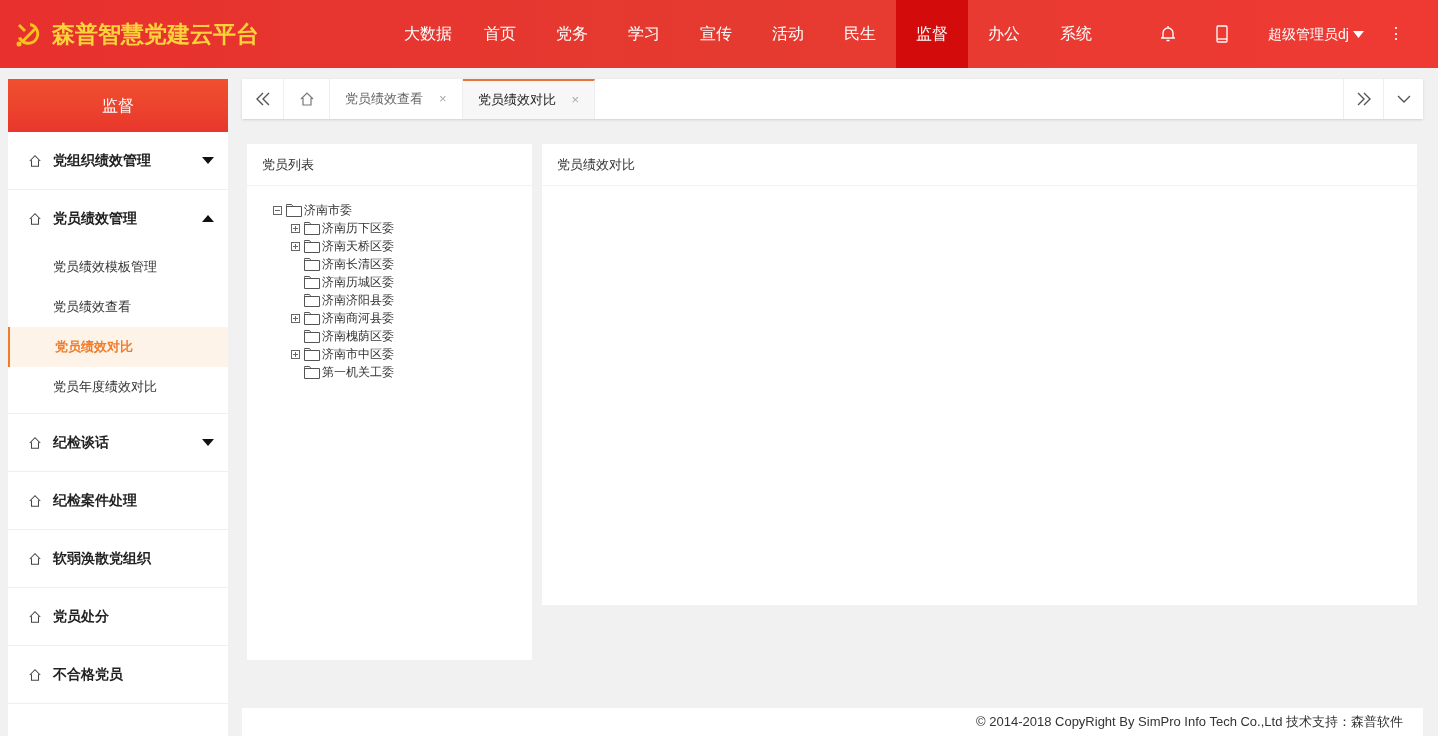 This screenshot has height=736, width=1438. Describe the element at coordinates (389, 165) in the screenshot. I see `panel-title: 党员列表` at that location.